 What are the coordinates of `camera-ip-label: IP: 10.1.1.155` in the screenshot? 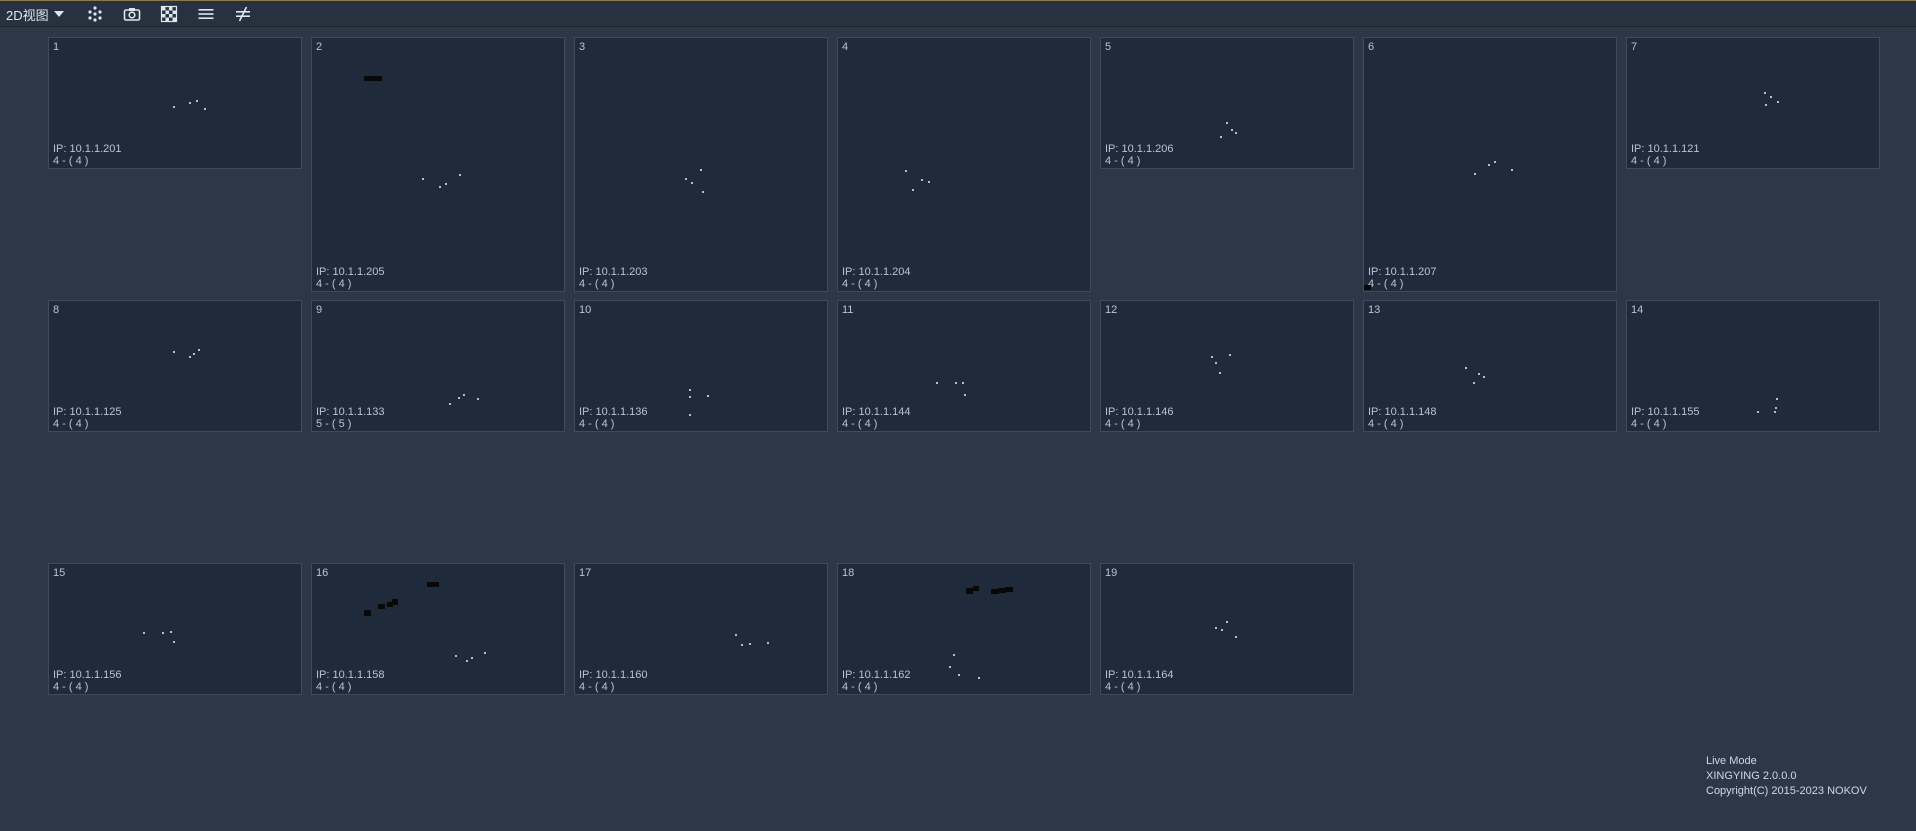 It's located at (1665, 412).